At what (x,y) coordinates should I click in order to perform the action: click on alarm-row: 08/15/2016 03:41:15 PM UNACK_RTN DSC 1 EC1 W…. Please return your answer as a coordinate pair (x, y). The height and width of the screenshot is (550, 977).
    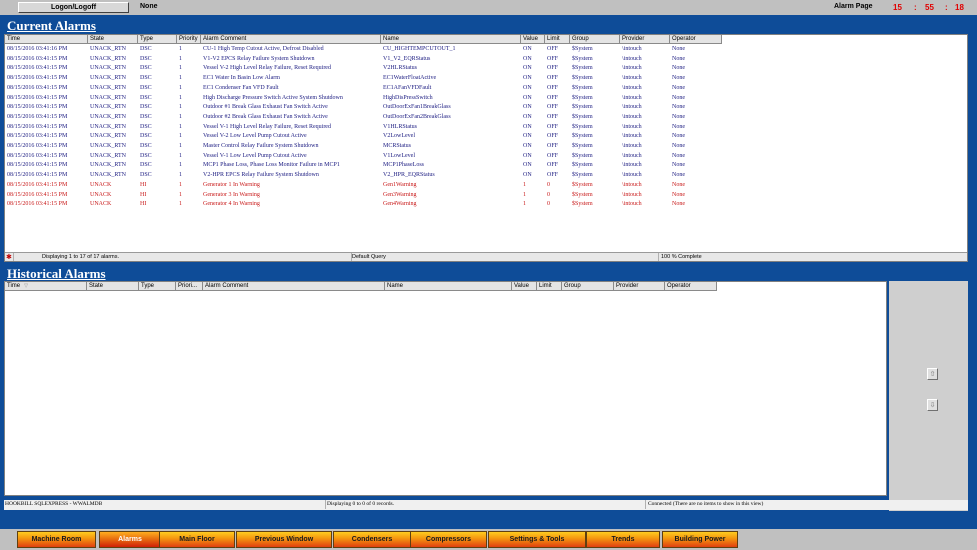
    Looking at the image, I should click on (486, 79).